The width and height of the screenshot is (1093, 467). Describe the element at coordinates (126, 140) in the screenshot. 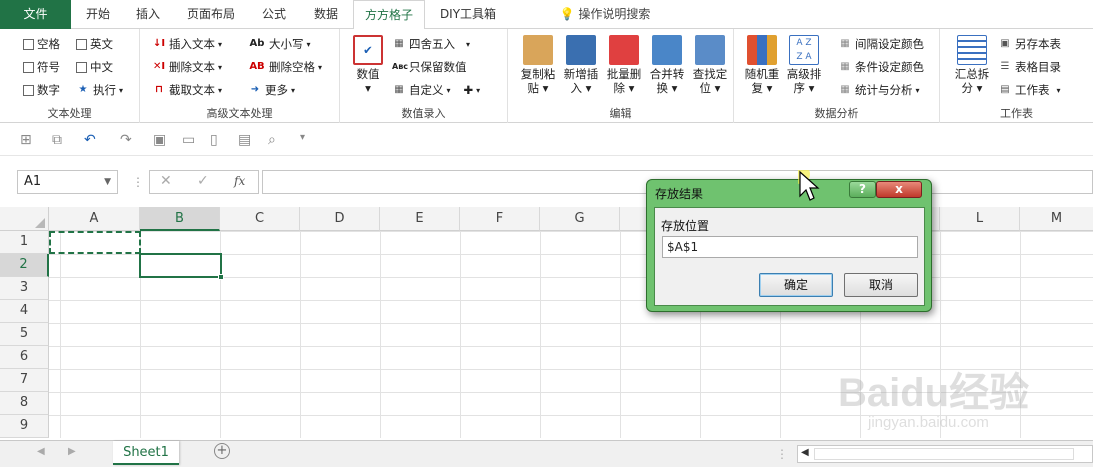

I see `redo-icon: ↷` at that location.